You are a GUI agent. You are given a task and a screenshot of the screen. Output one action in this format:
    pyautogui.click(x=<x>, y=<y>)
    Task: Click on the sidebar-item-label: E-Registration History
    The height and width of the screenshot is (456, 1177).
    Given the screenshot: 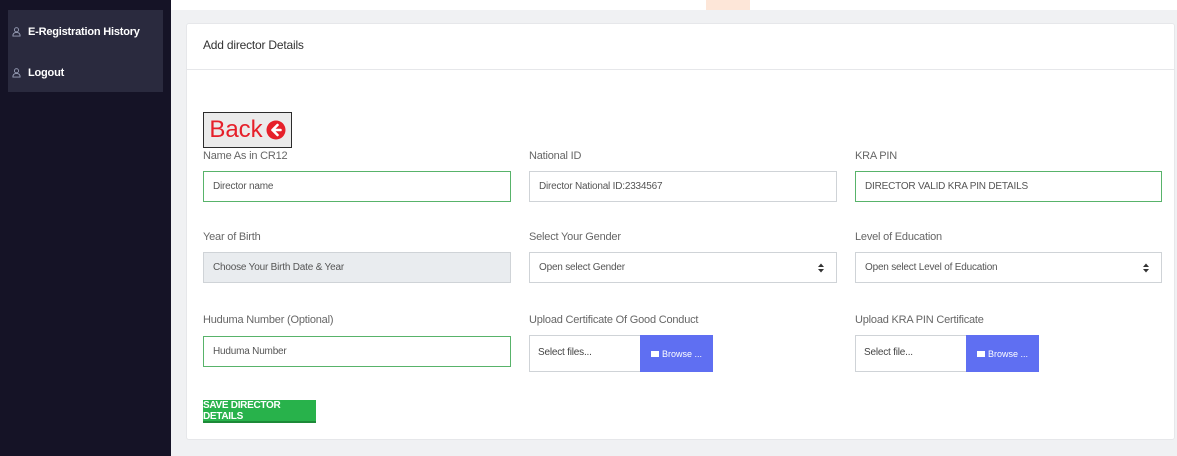 What is the action you would take?
    pyautogui.click(x=84, y=32)
    